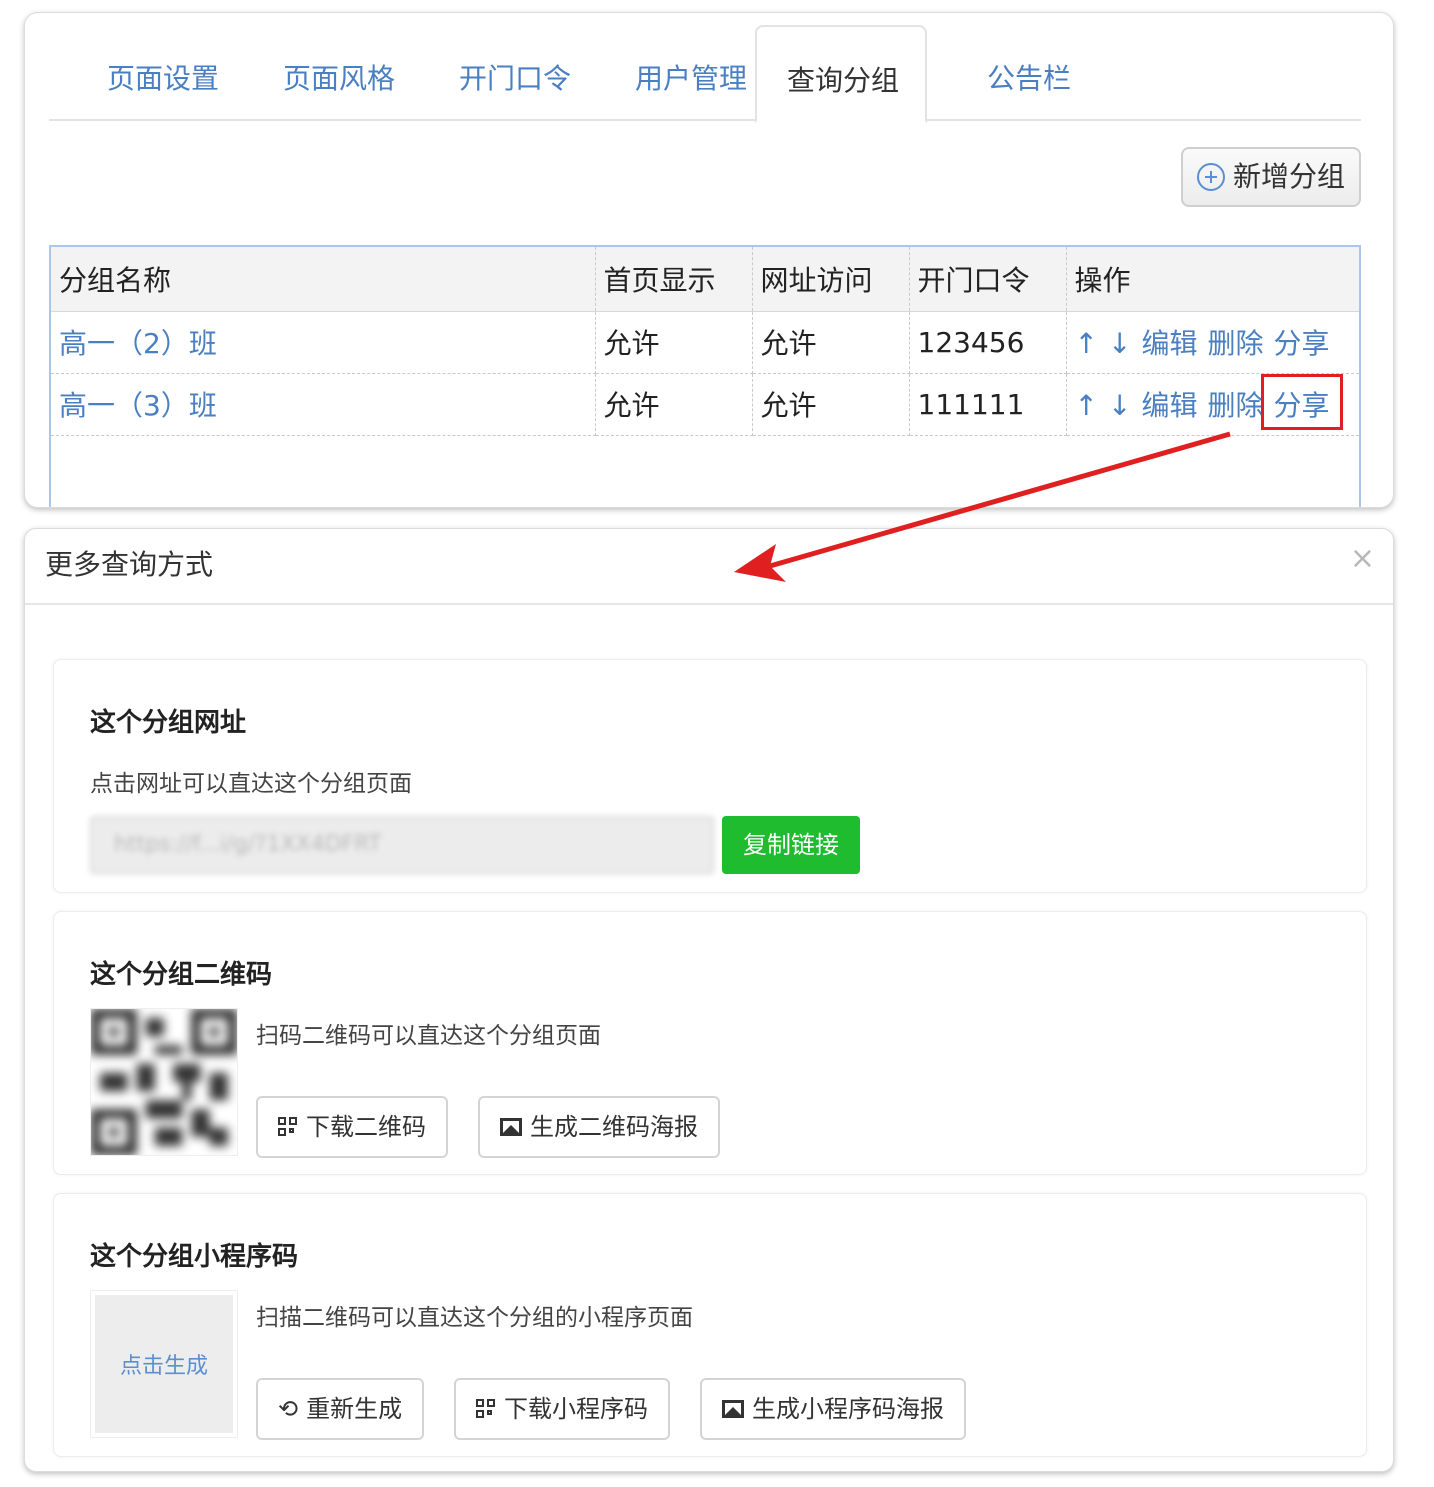  I want to click on share-button: 分享, so click(1301, 343).